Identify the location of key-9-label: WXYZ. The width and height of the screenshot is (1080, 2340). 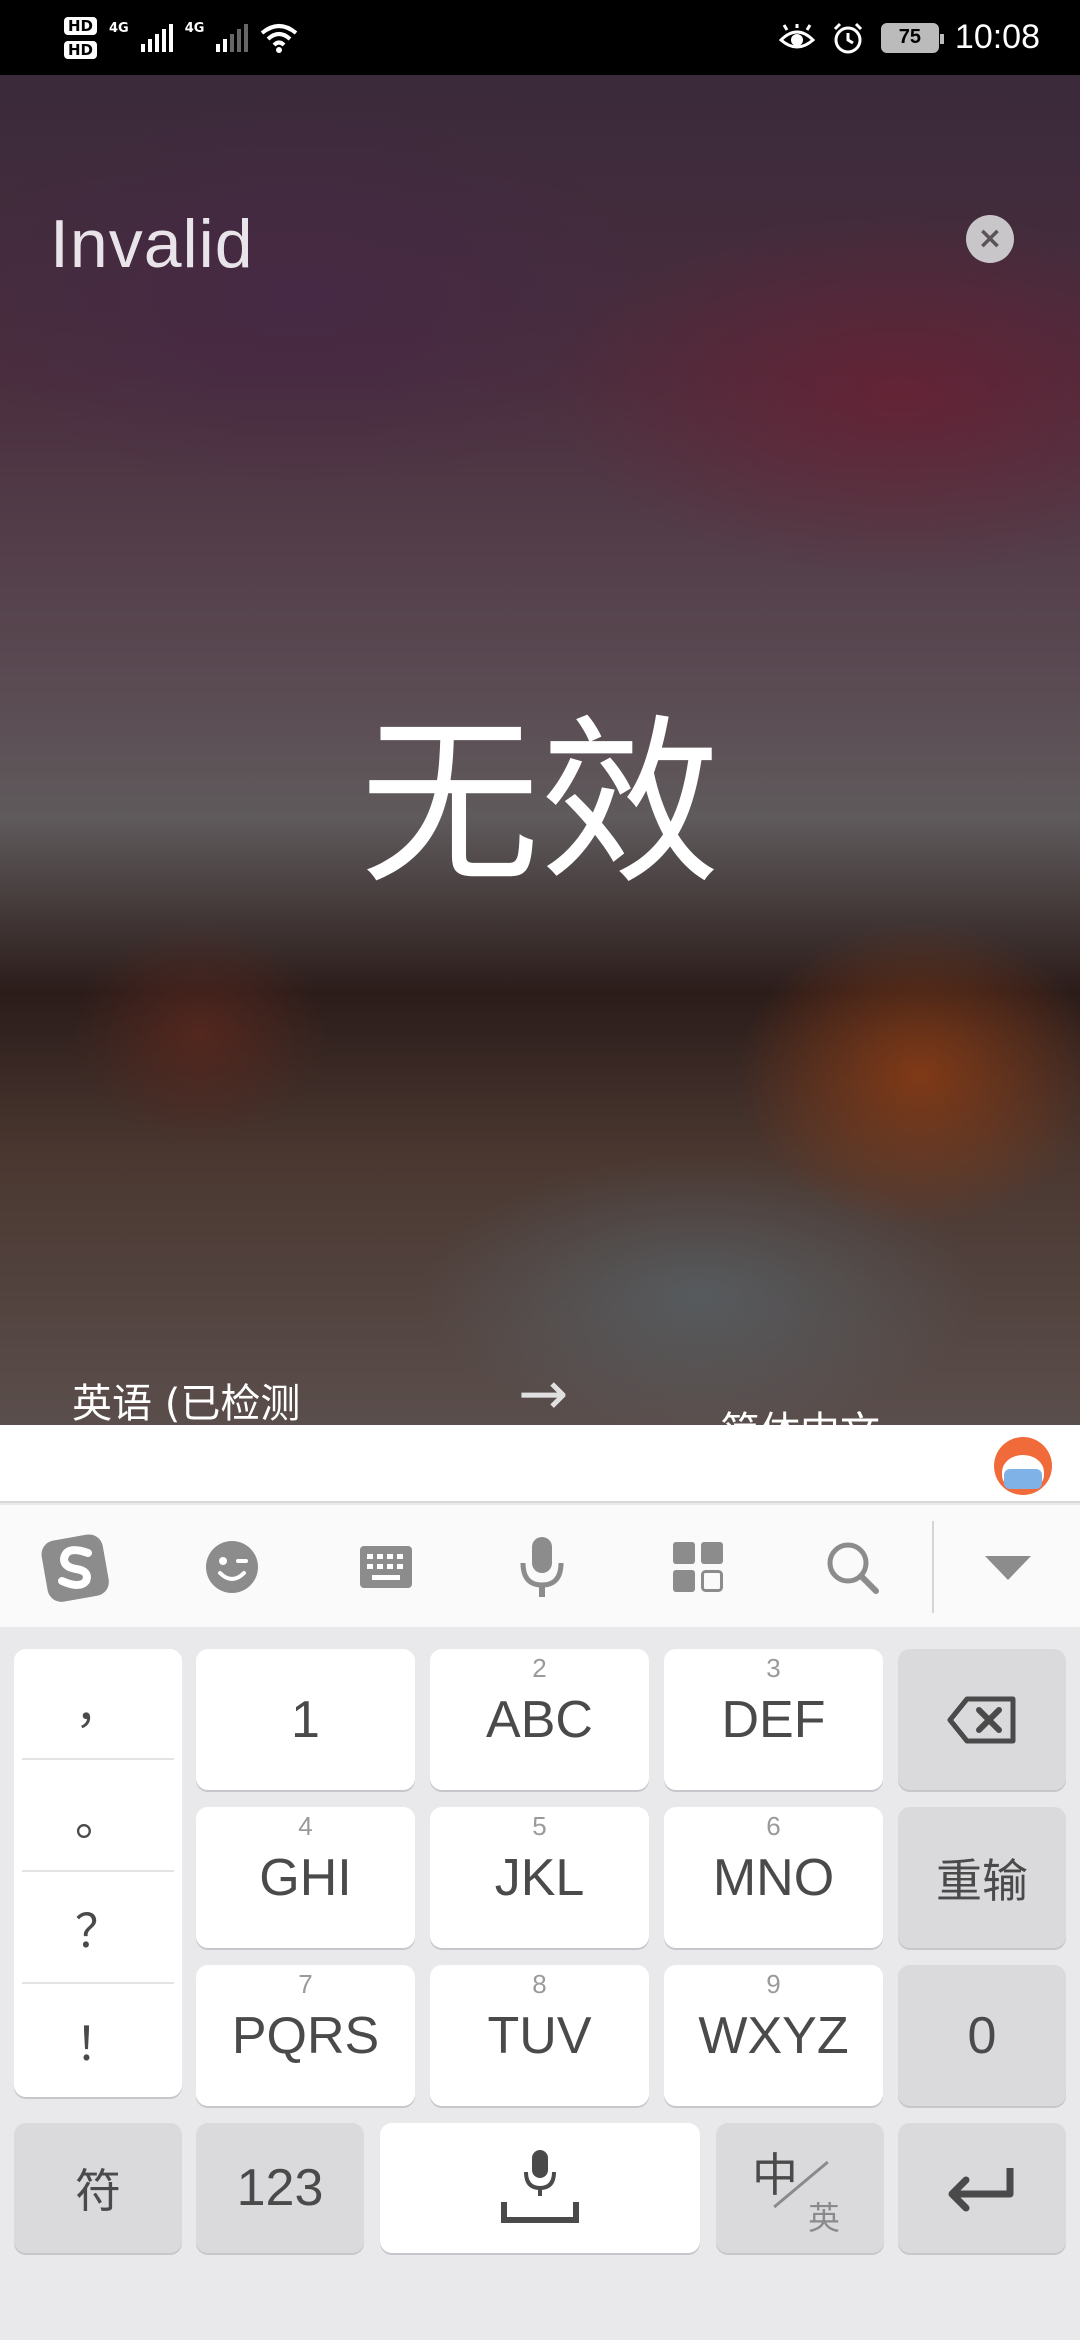
(773, 2035).